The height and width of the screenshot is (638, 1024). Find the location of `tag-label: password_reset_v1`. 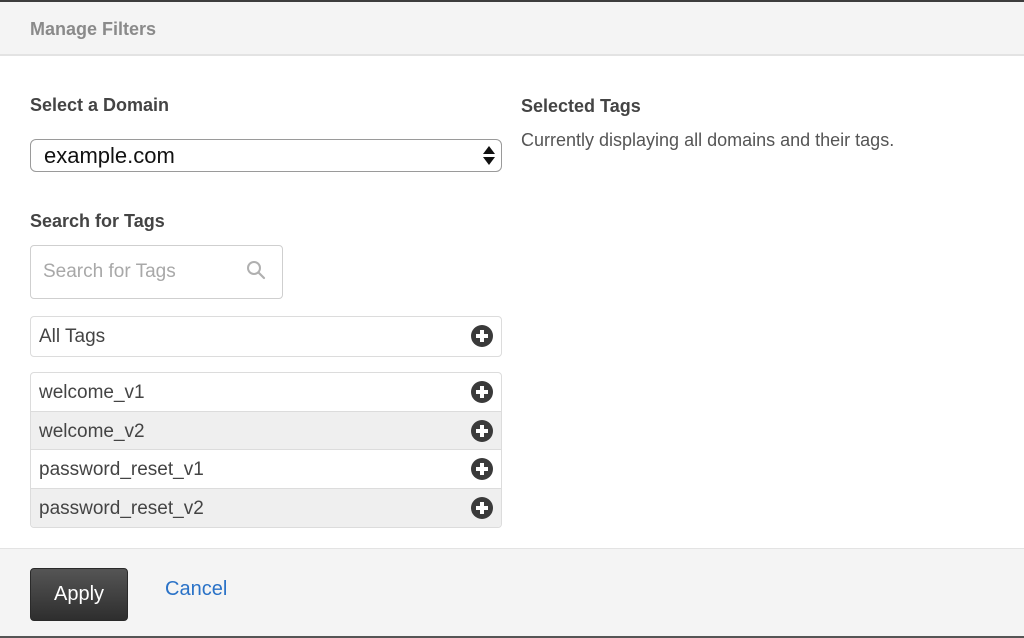

tag-label: password_reset_v1 is located at coordinates (121, 469).